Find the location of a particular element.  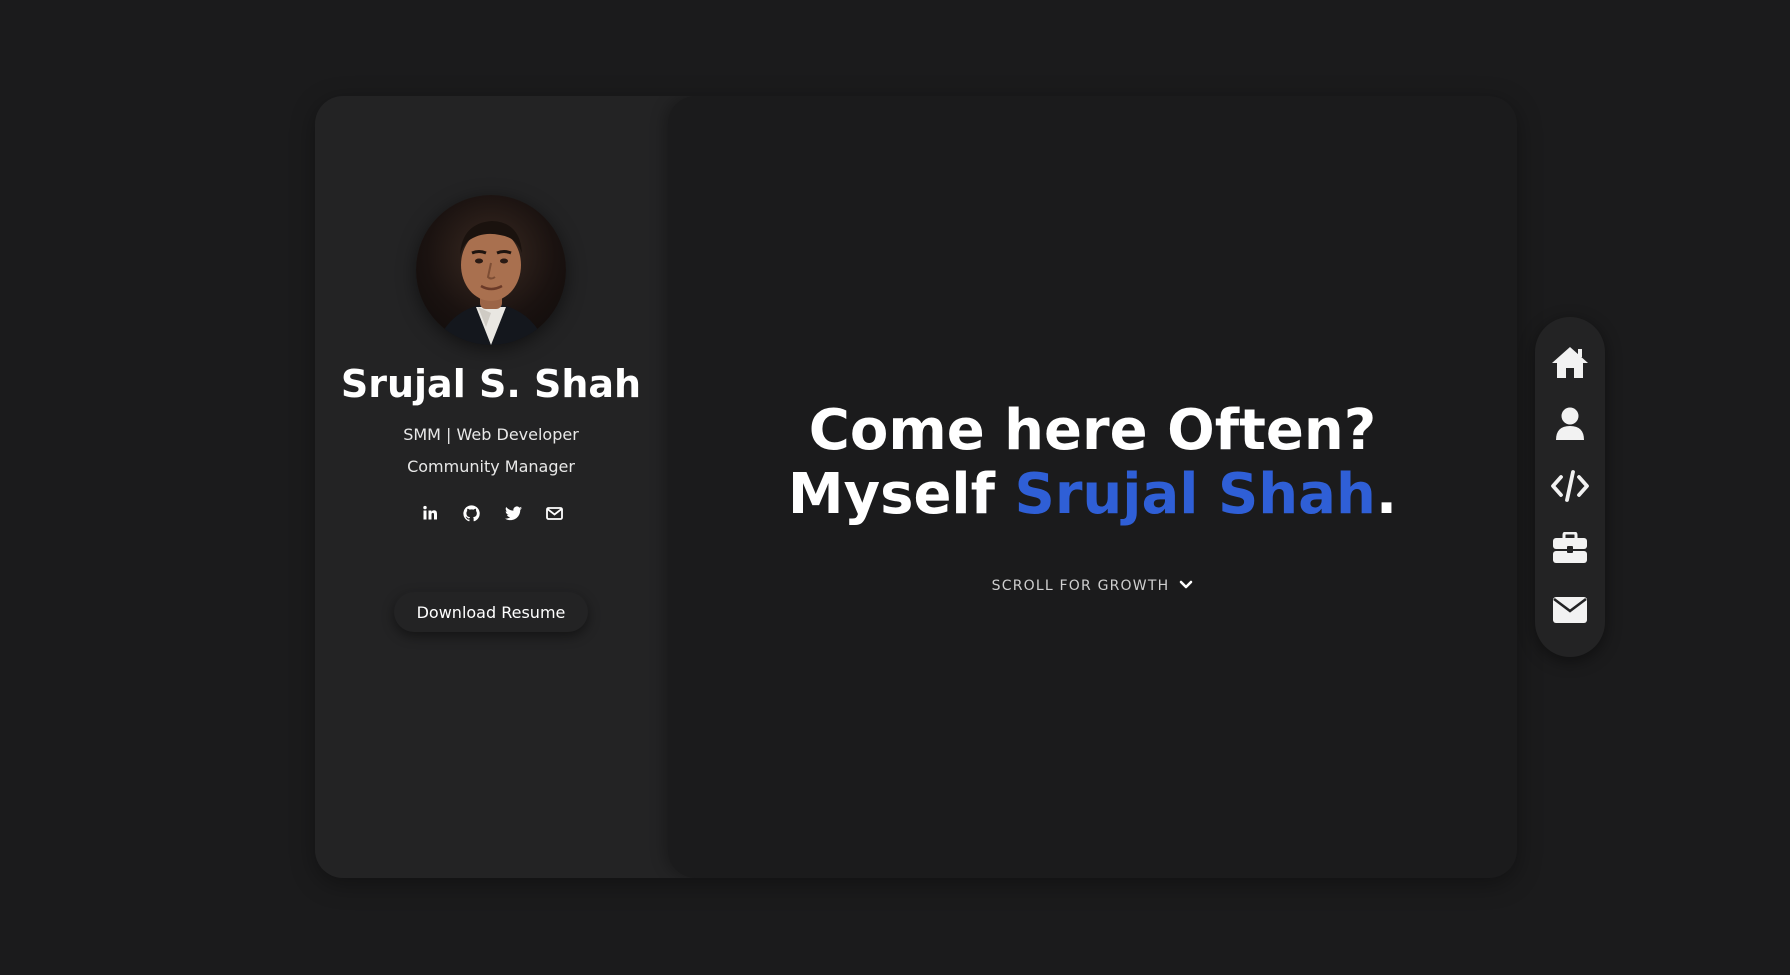

profile-photo is located at coordinates (491, 270).